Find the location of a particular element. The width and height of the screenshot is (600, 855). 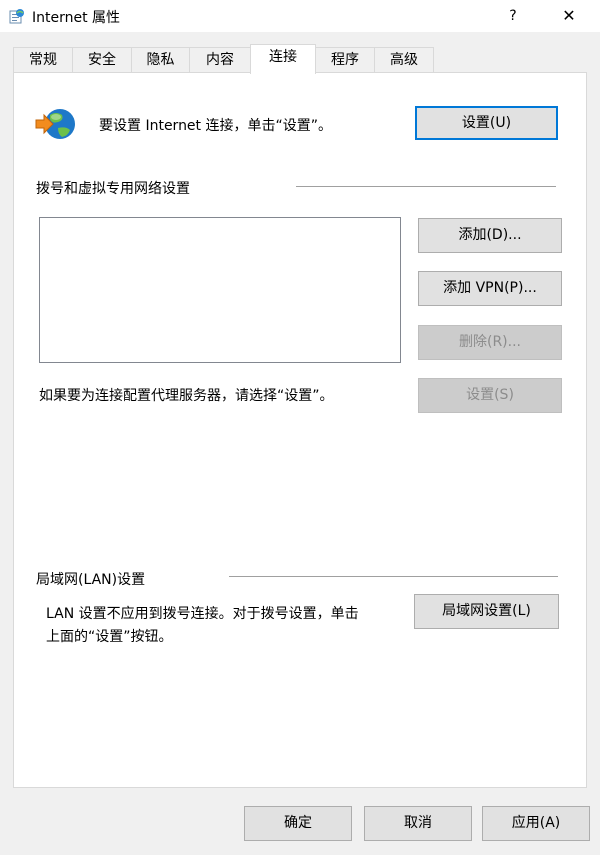

internet-options-icon is located at coordinates (16, 16).